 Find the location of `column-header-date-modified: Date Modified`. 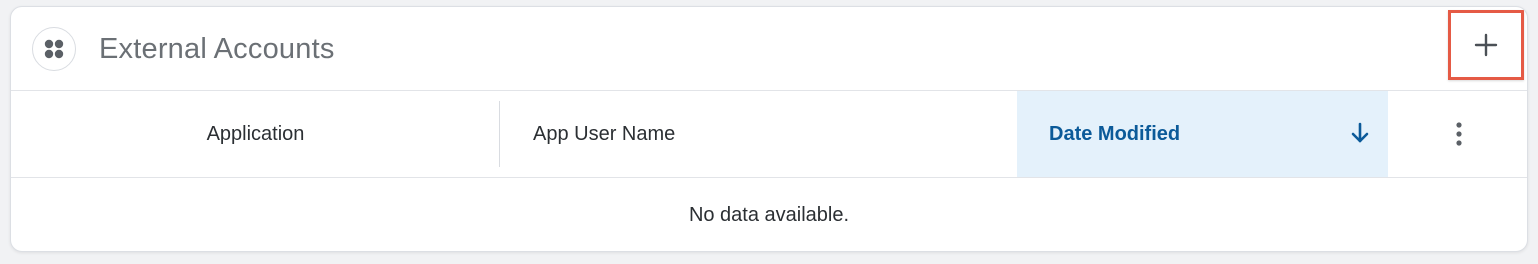

column-header-date-modified: Date Modified is located at coordinates (1202, 134).